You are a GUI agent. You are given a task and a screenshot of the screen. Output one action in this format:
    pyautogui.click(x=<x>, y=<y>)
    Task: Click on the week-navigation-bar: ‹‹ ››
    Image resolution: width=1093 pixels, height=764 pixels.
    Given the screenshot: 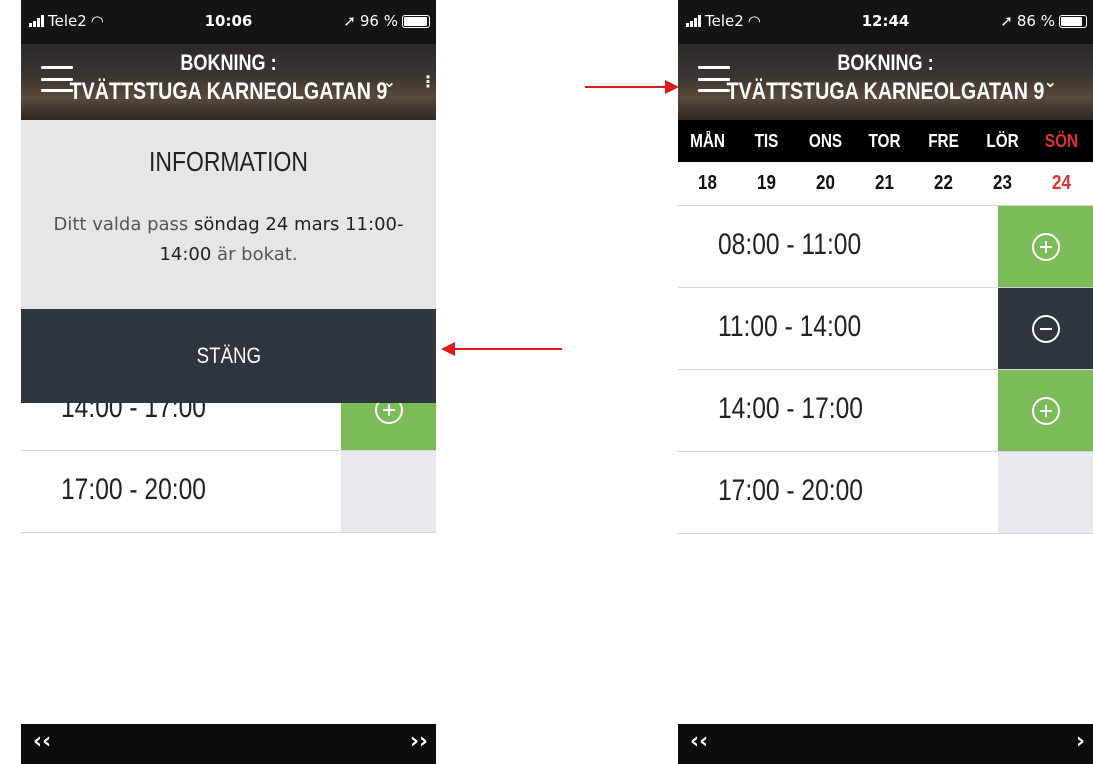 What is the action you would take?
    pyautogui.click(x=228, y=744)
    